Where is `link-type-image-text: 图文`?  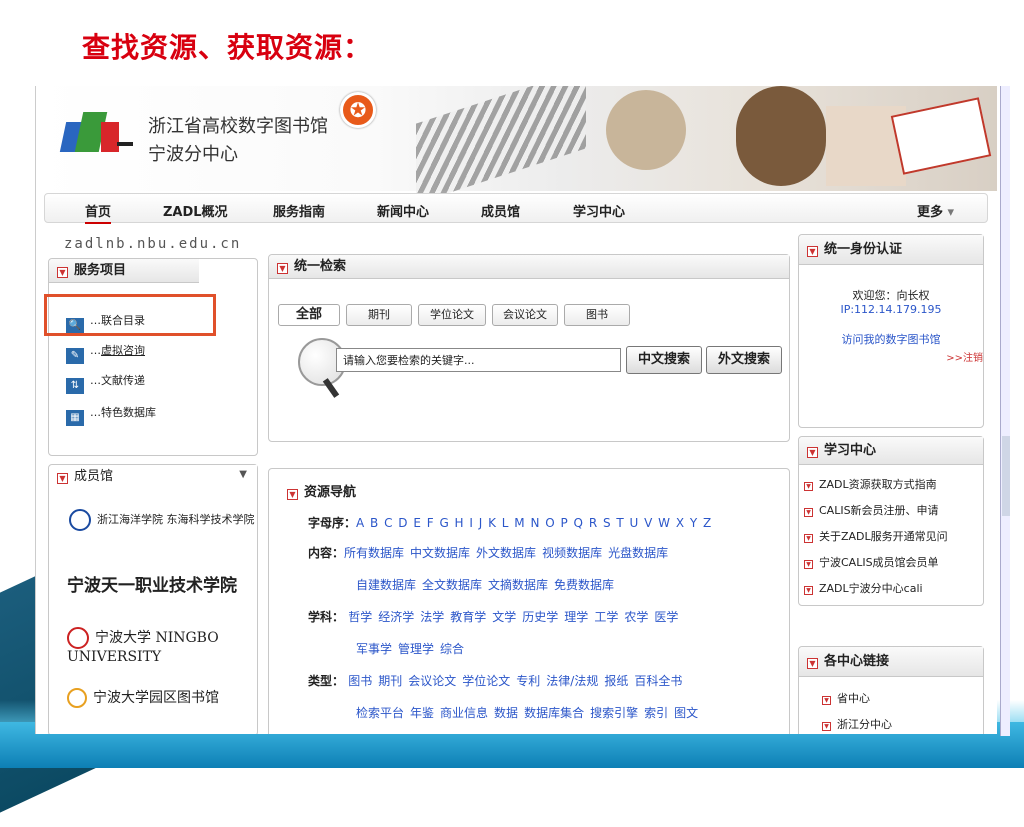
link-type-image-text: 图文 is located at coordinates (686, 713).